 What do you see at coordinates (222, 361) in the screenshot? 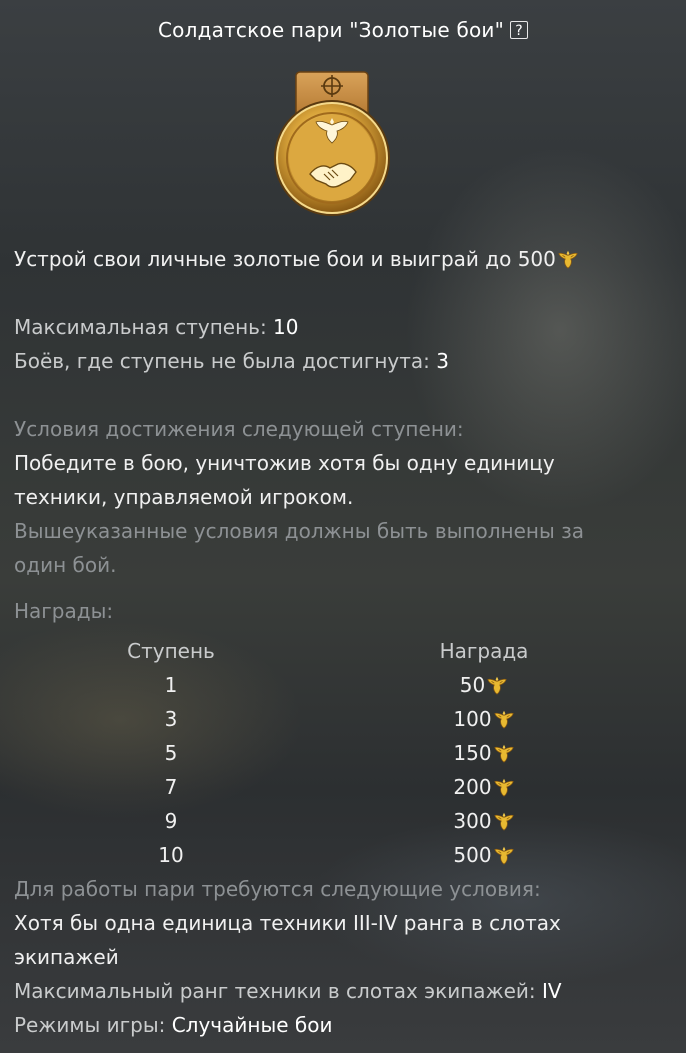
I see `failed-battles-label: Боёв, где ступень не была достигнута:` at bounding box center [222, 361].